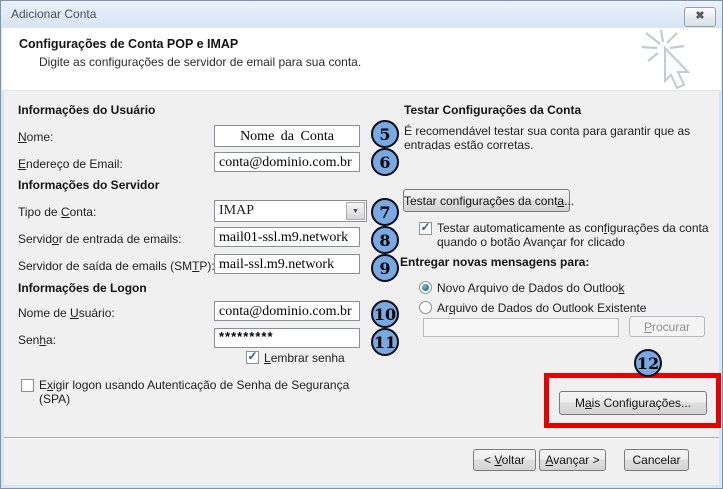  What do you see at coordinates (287, 264) in the screenshot?
I see `outgoing-server-input: mail-ssl.m9.network` at bounding box center [287, 264].